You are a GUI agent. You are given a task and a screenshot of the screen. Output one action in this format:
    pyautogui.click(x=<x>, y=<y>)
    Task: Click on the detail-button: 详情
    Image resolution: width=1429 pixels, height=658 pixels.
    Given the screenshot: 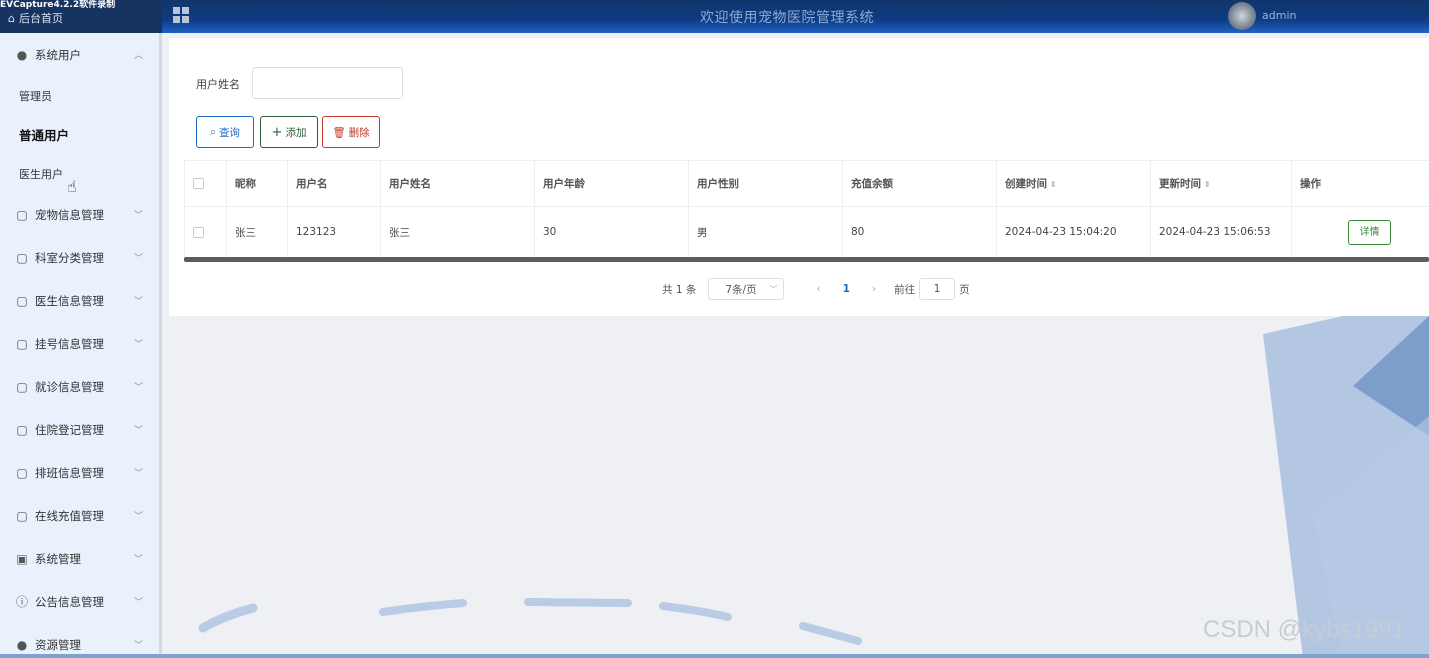 What is the action you would take?
    pyautogui.click(x=1369, y=232)
    